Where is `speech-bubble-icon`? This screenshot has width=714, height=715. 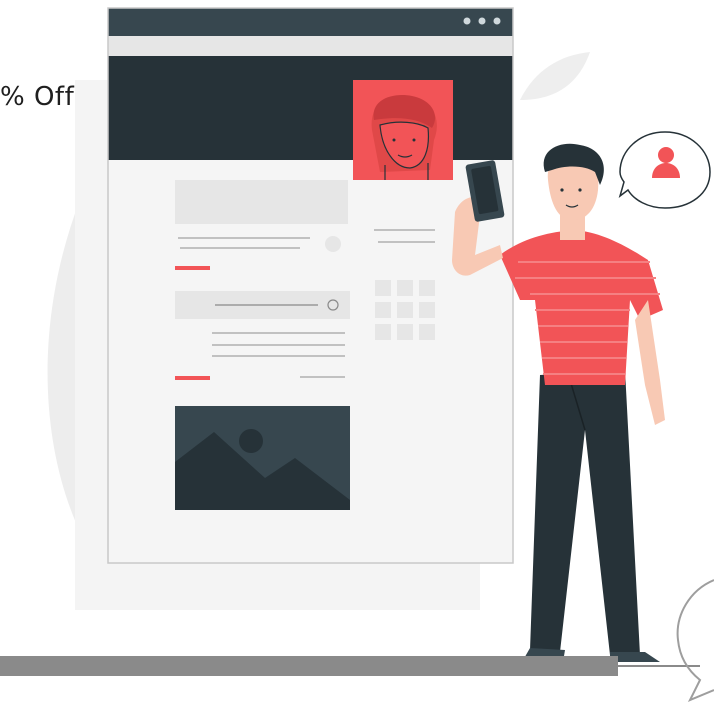
speech-bubble-icon is located at coordinates (664, 170).